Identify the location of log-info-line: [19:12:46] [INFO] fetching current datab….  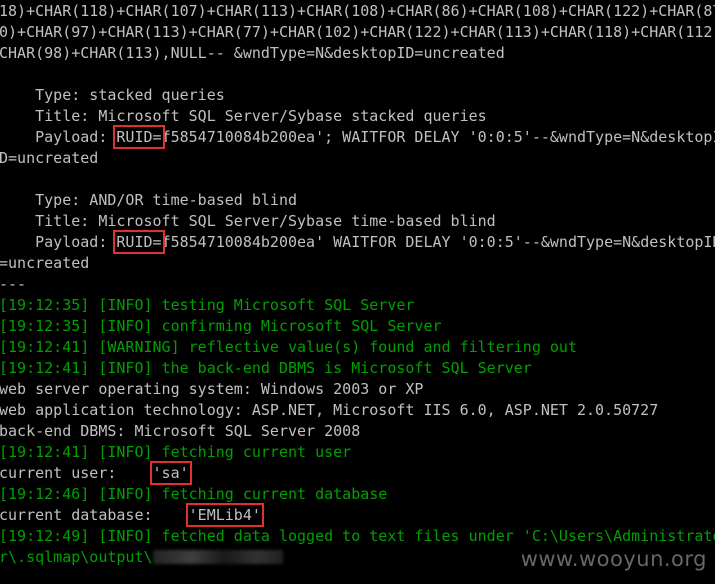
(194, 494).